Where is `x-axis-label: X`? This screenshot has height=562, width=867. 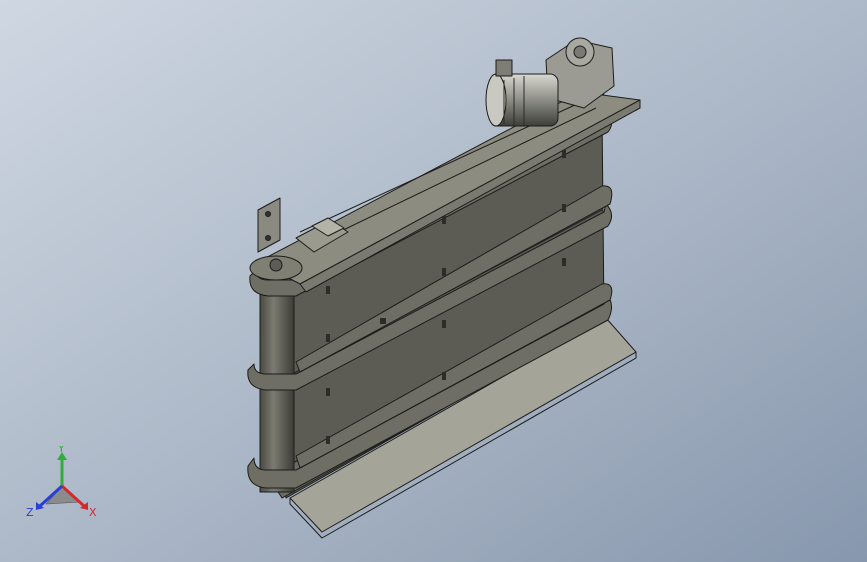 x-axis-label: X is located at coordinates (93, 512).